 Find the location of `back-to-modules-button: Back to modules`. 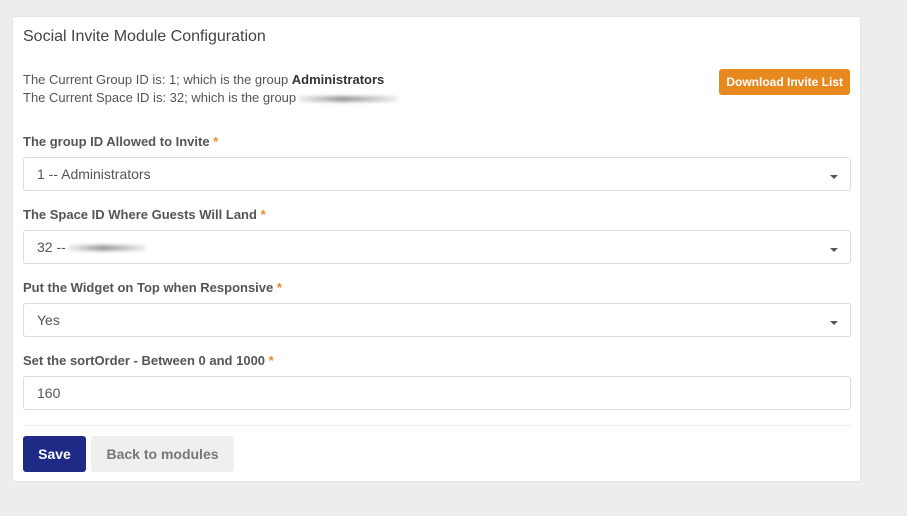

back-to-modules-button: Back to modules is located at coordinates (162, 454).